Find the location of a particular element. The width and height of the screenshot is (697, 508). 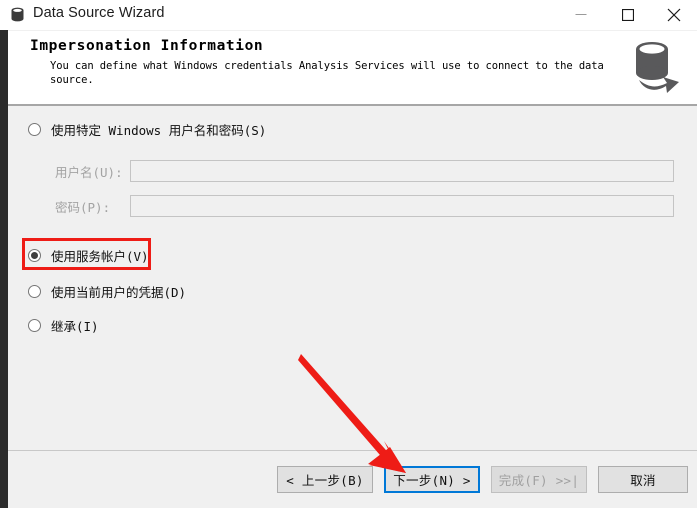

window-left-edge is located at coordinates (4, 269).